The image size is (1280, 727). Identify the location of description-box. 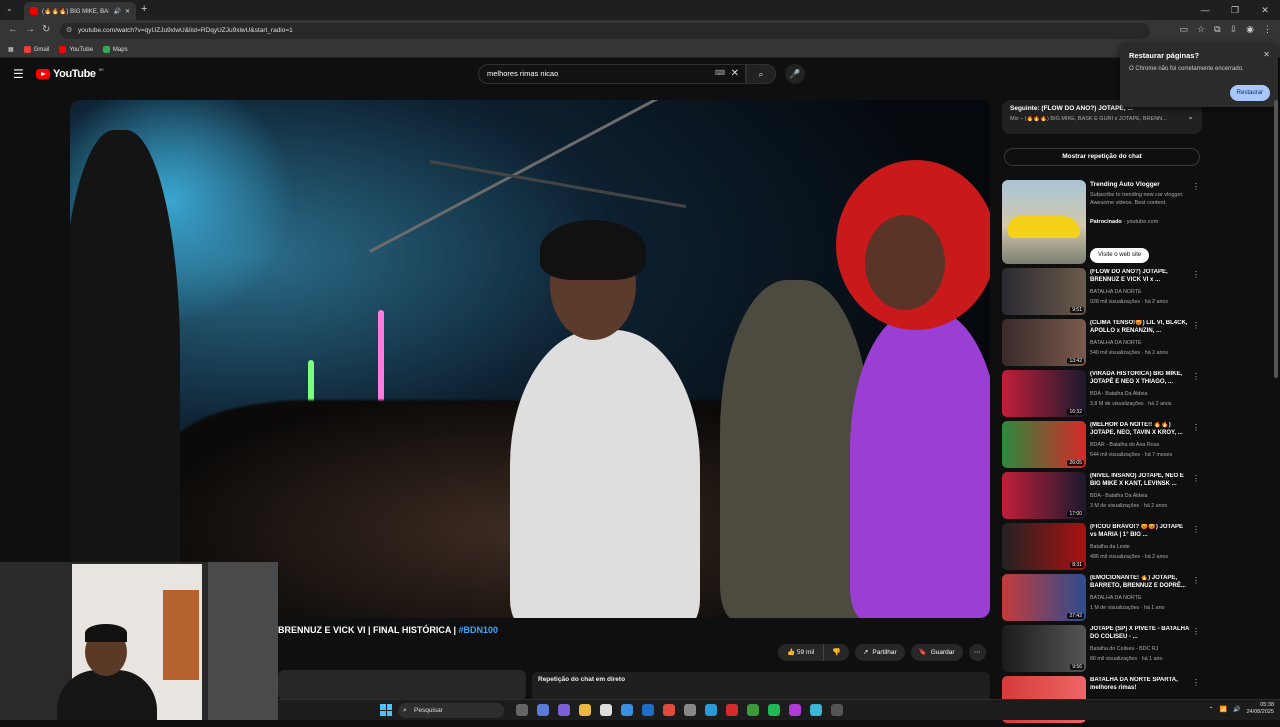
(402, 685).